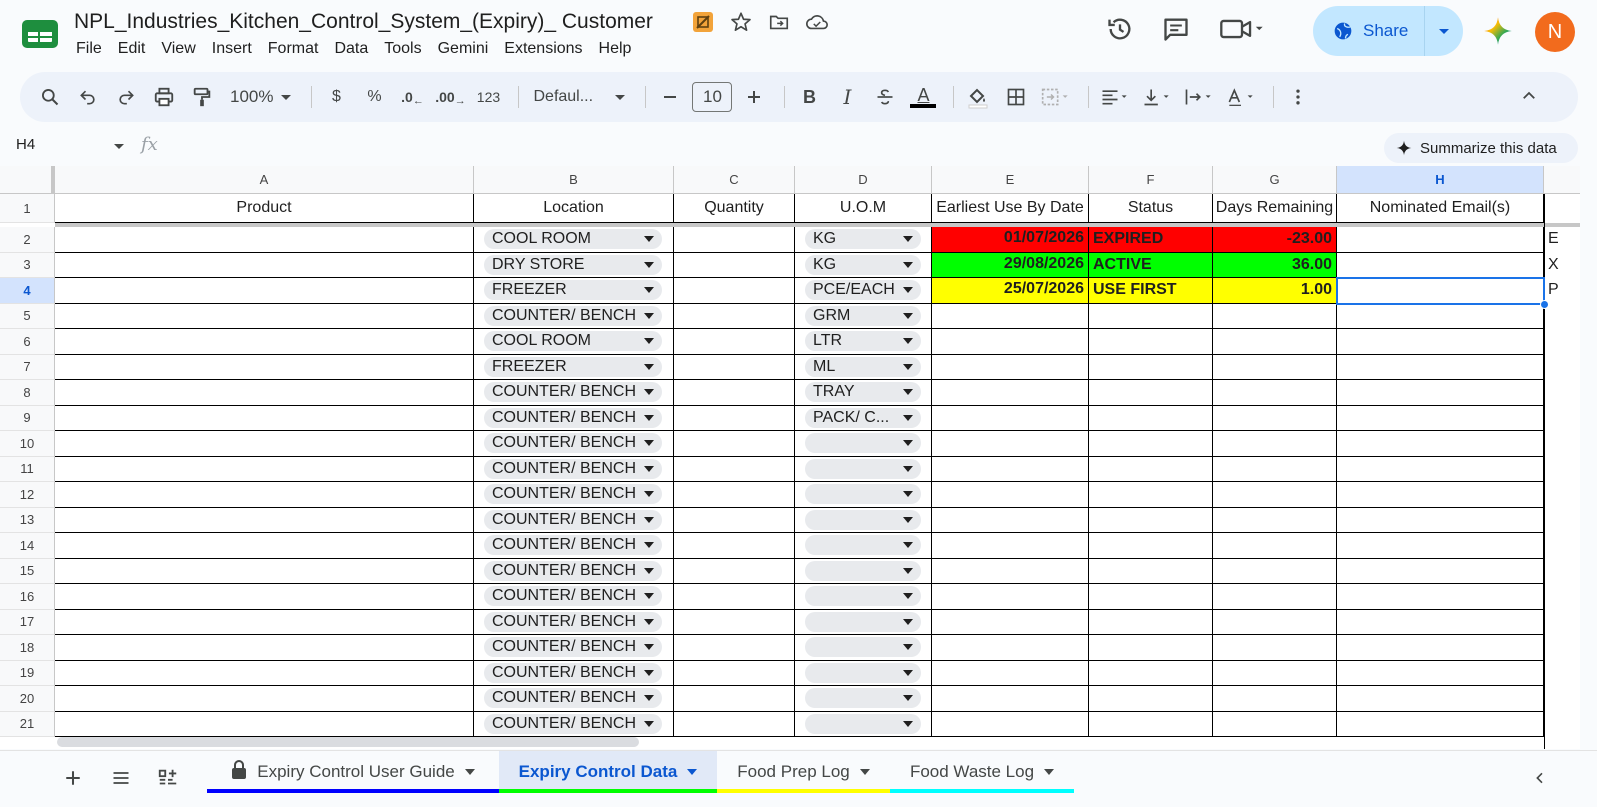 The image size is (1597, 807). I want to click on column-header-next, so click(1562, 180).